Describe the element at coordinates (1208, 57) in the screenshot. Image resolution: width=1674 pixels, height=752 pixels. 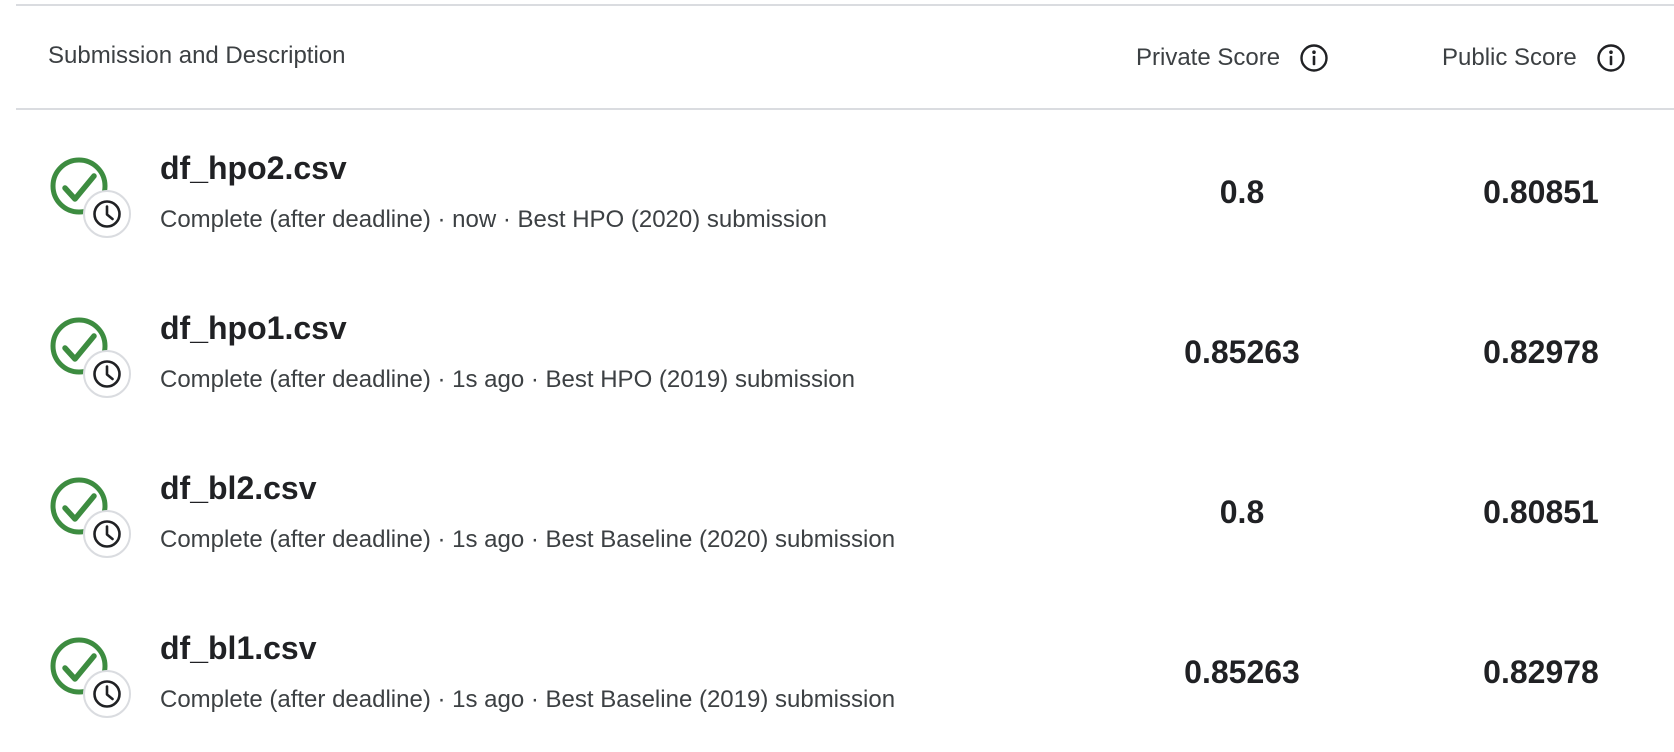
I see `private-score-label: Private Score` at that location.